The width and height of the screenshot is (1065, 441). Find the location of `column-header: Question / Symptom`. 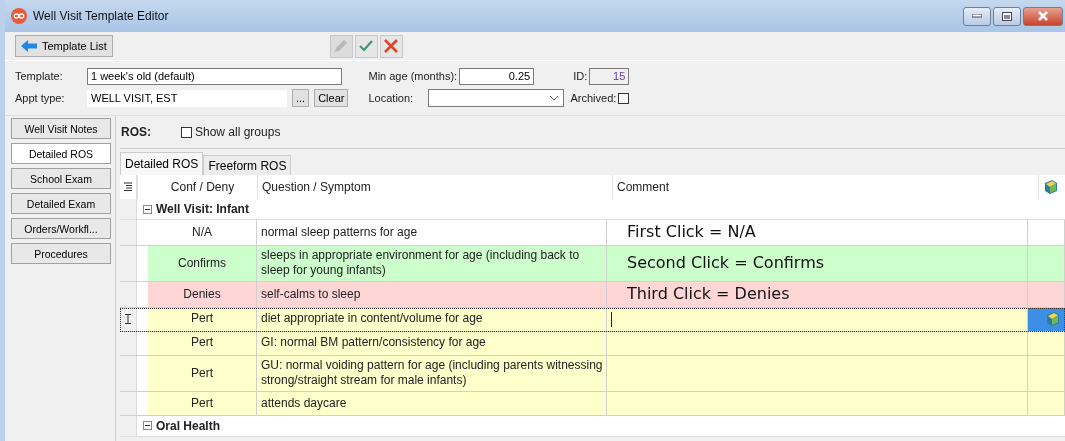

column-header: Question / Symptom is located at coordinates (434, 187).